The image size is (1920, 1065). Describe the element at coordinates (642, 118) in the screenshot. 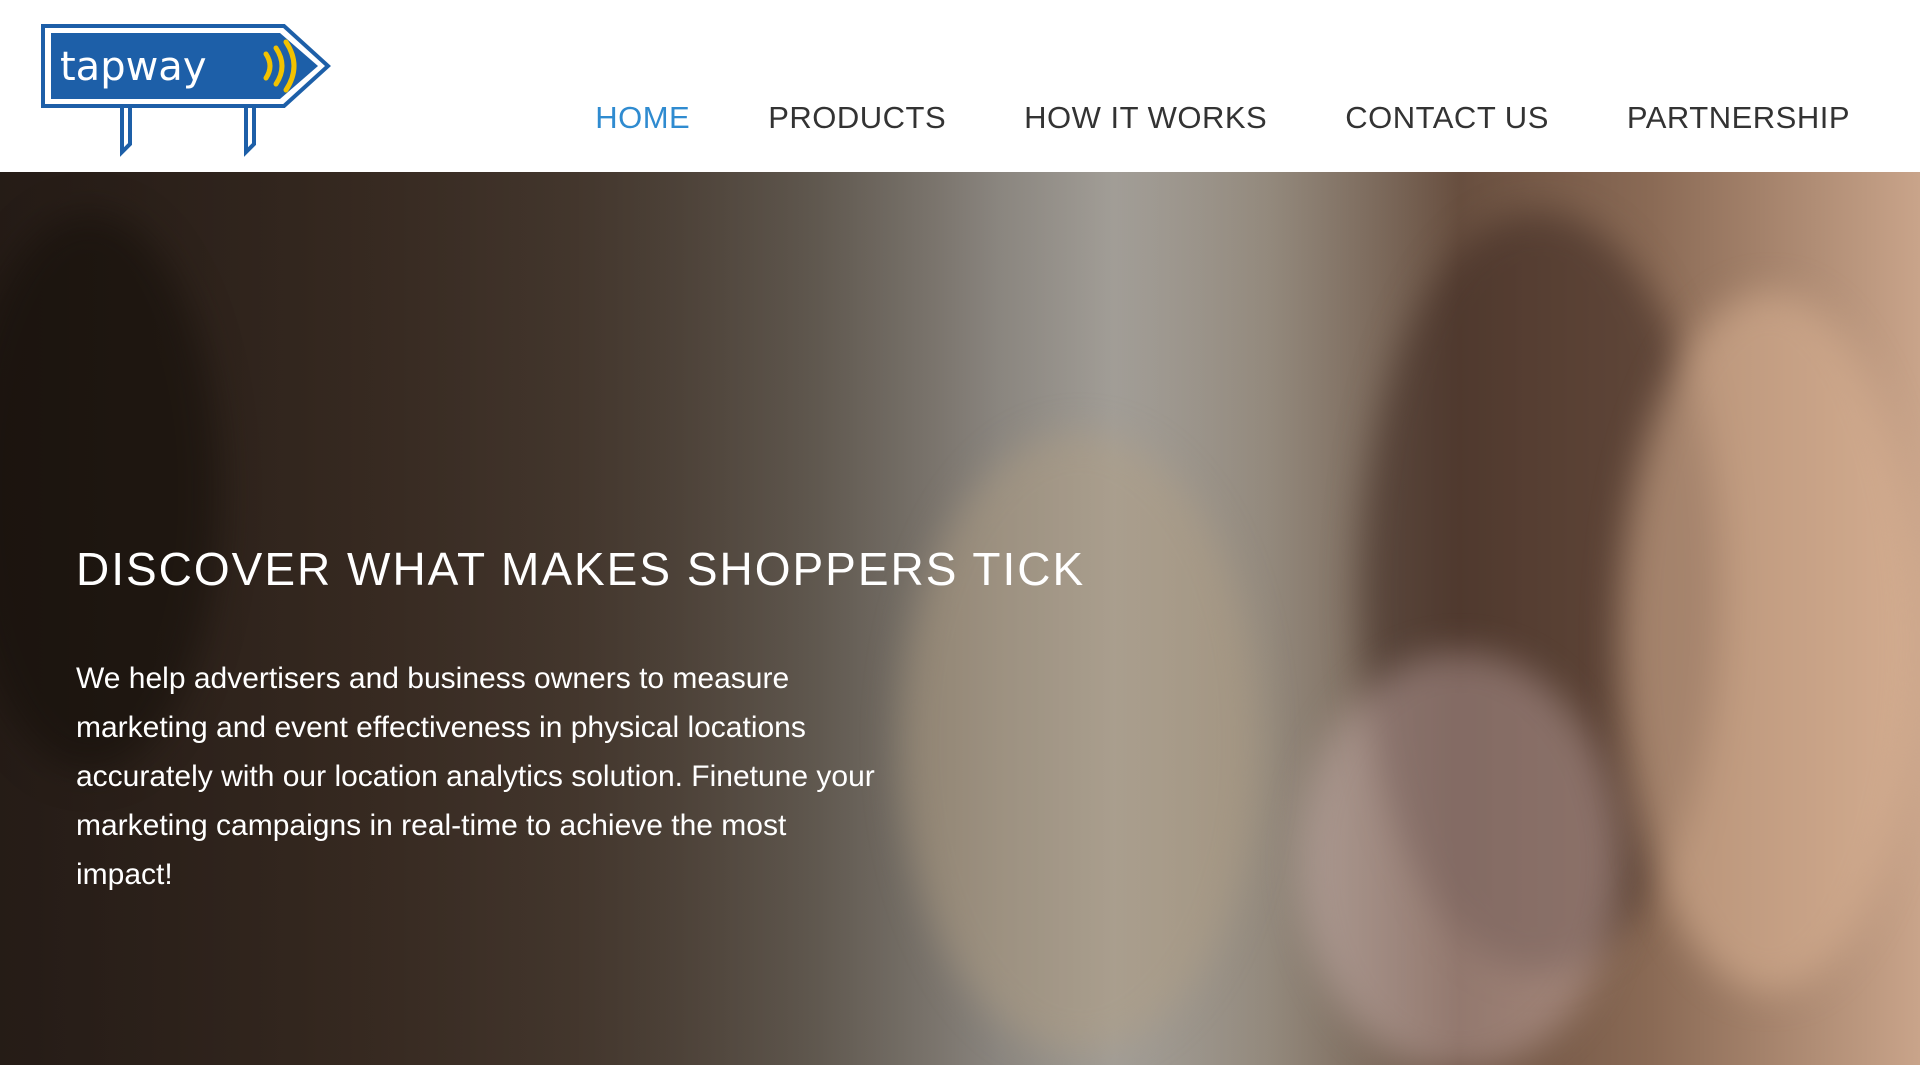

I see `nav-home: HOME` at that location.